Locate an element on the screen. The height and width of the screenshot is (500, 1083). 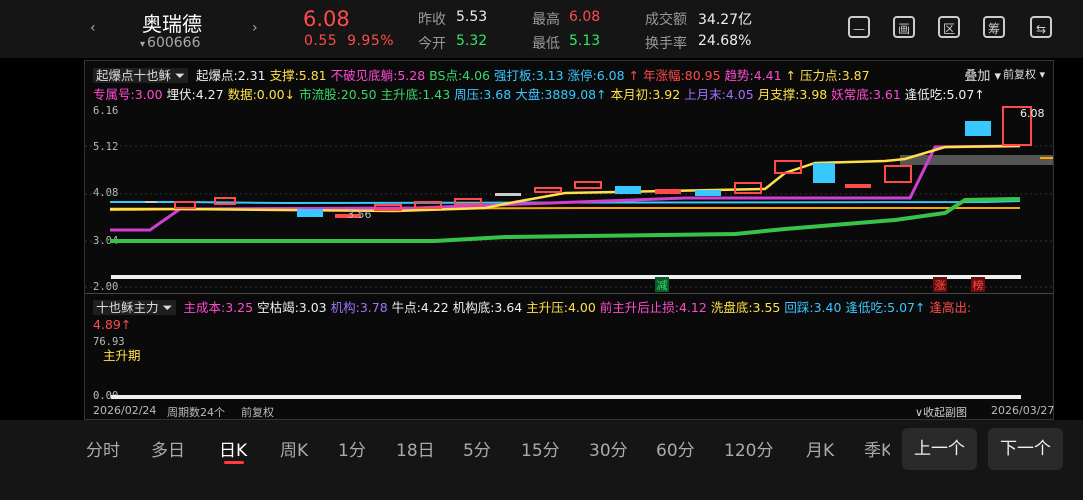
sub-indicator-value: 洗盘底:3.55 is located at coordinates (745, 307).